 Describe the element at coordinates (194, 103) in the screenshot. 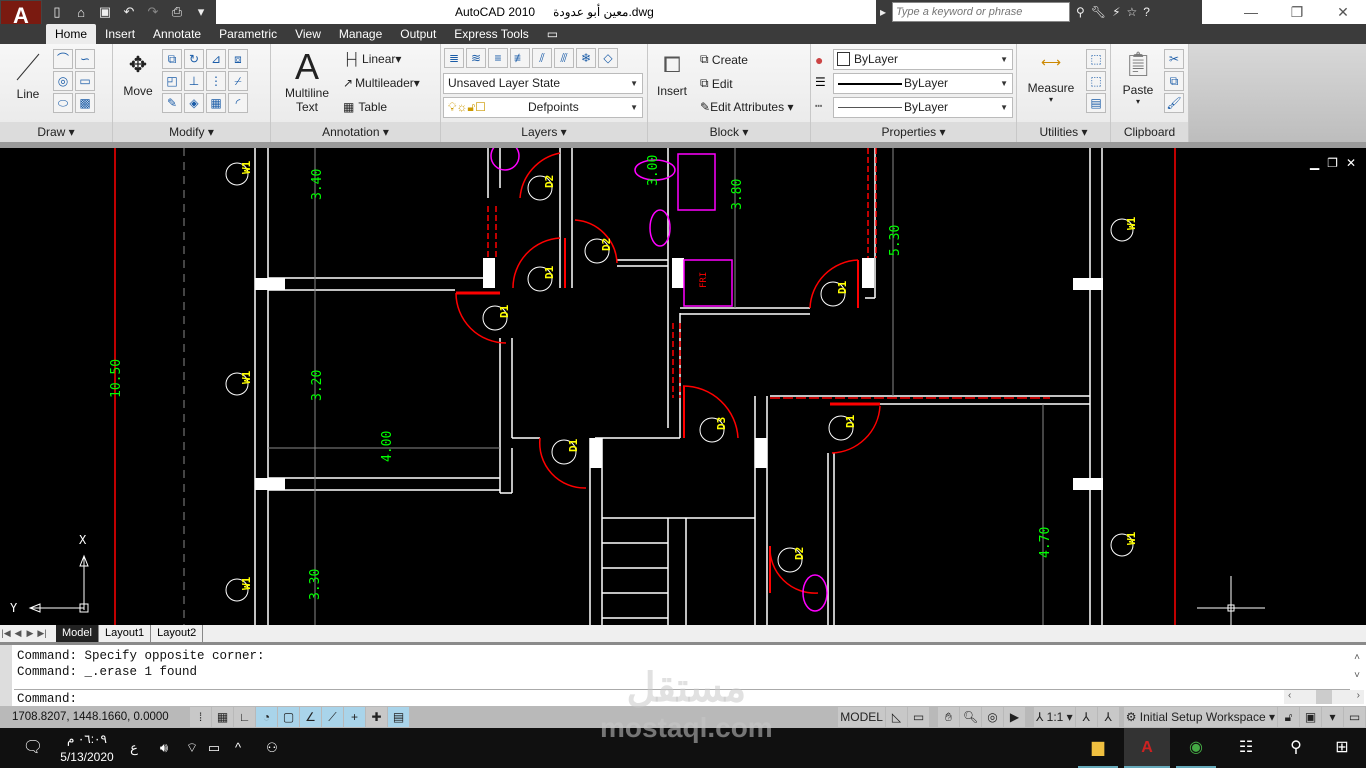

I see `scale-icon: ◈` at that location.